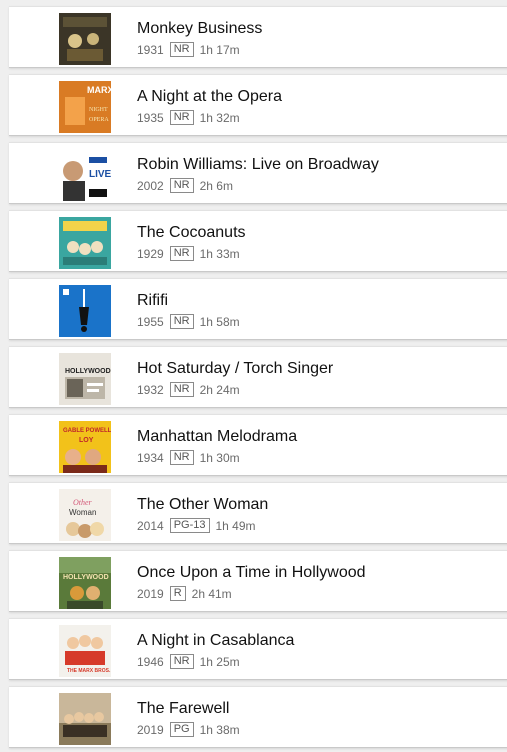  Describe the element at coordinates (191, 233) in the screenshot. I see `movie-title: The Cocoanuts` at that location.